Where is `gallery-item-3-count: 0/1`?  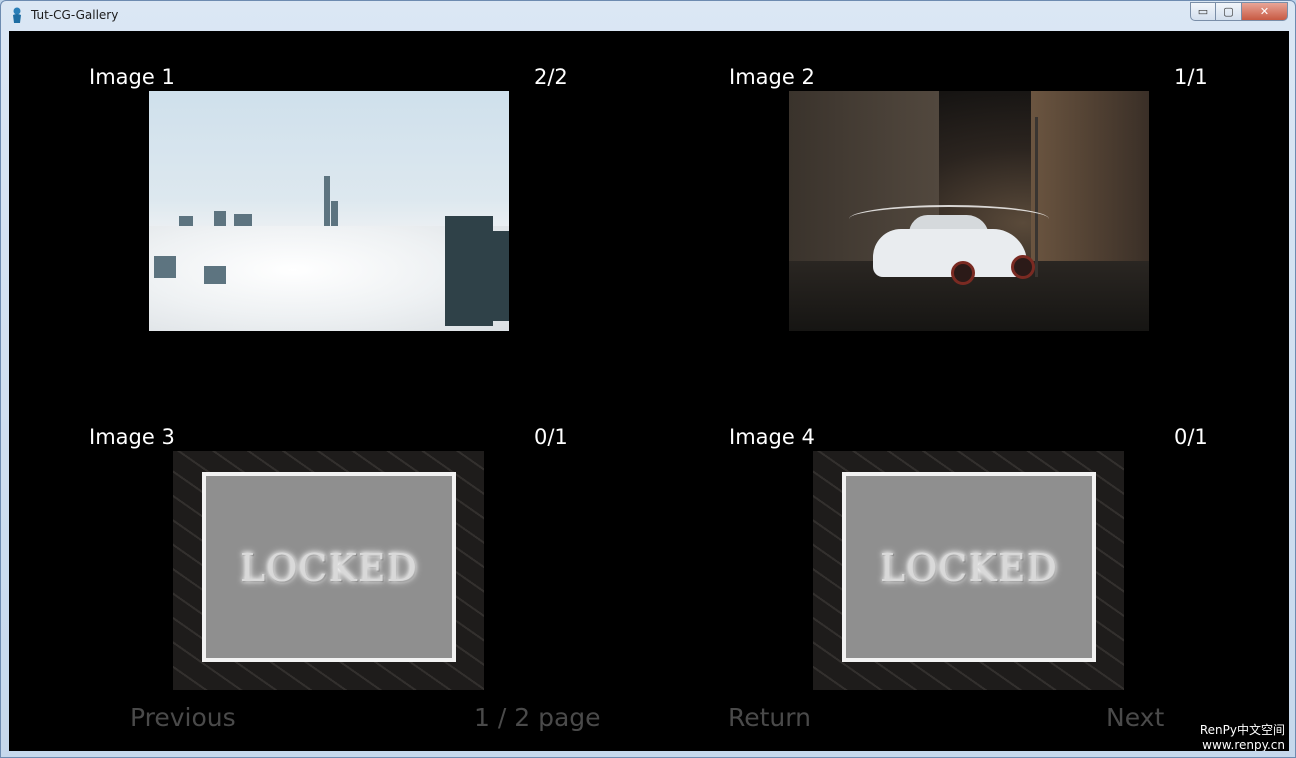
gallery-item-3-count: 0/1 is located at coordinates (551, 437).